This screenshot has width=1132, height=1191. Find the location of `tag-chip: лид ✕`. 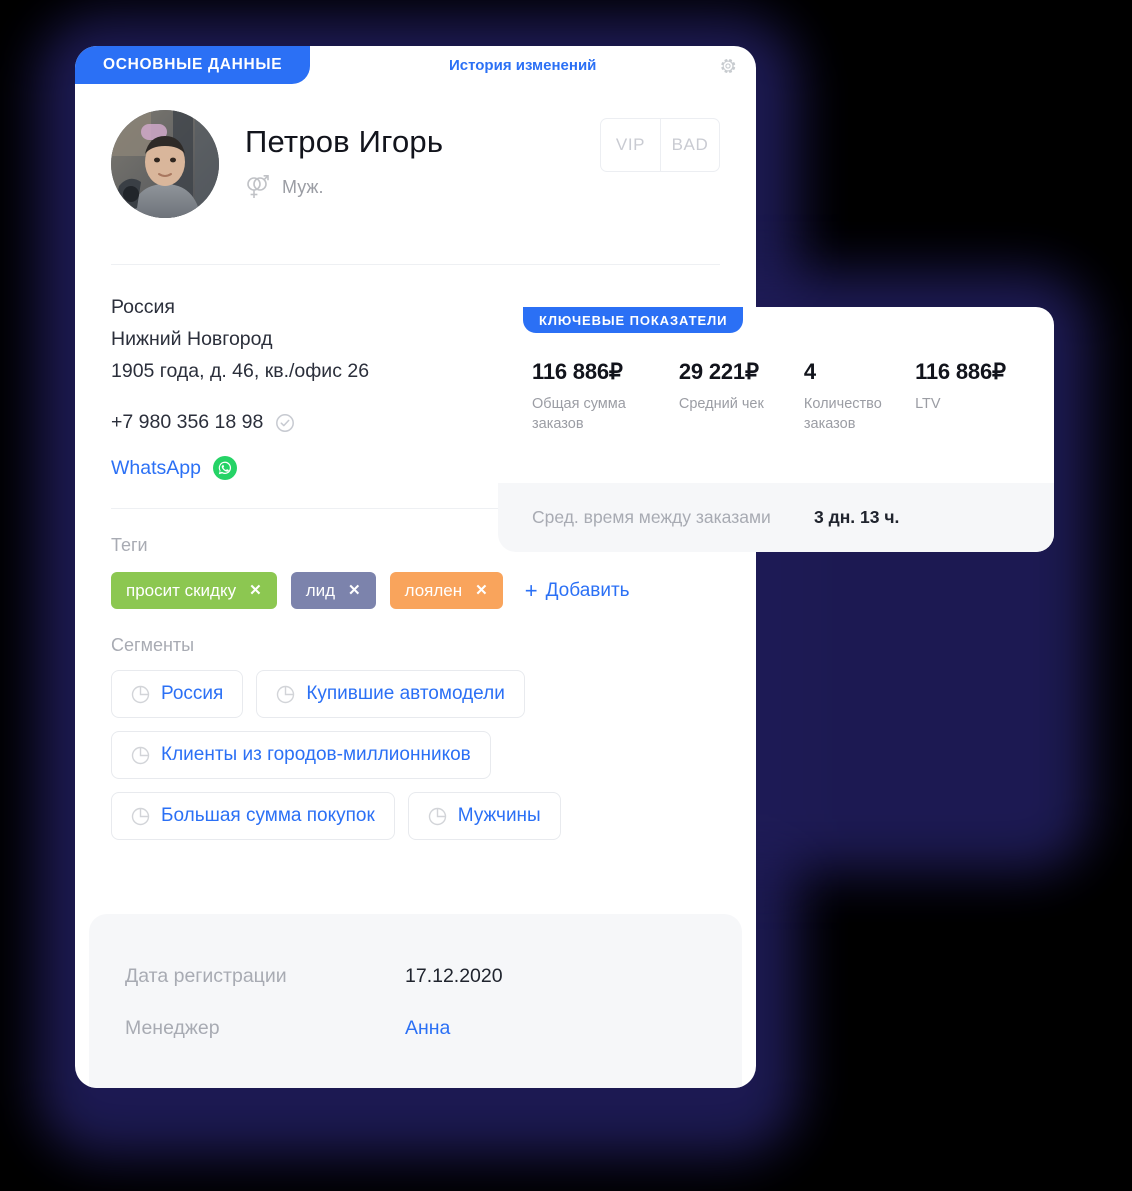

tag-chip: лид ✕ is located at coordinates (333, 590).